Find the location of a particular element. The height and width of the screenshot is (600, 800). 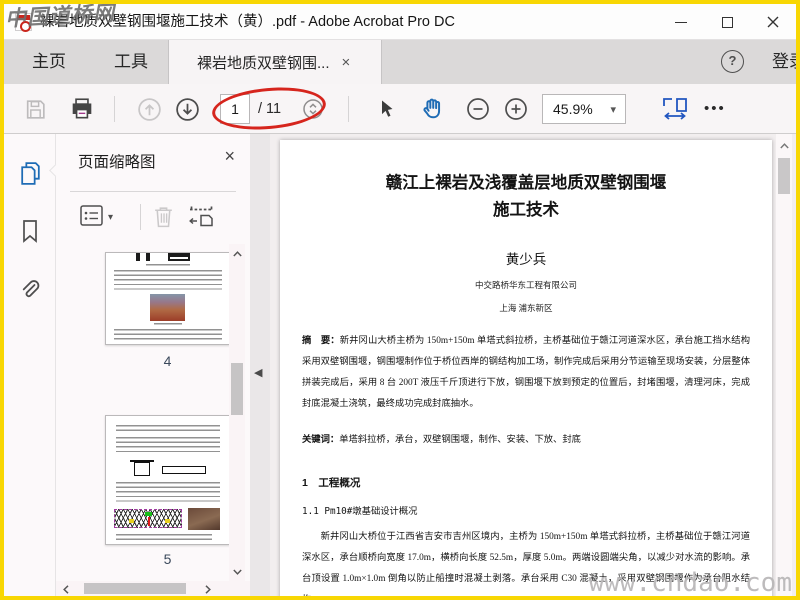

maximize-button is located at coordinates (727, 22).